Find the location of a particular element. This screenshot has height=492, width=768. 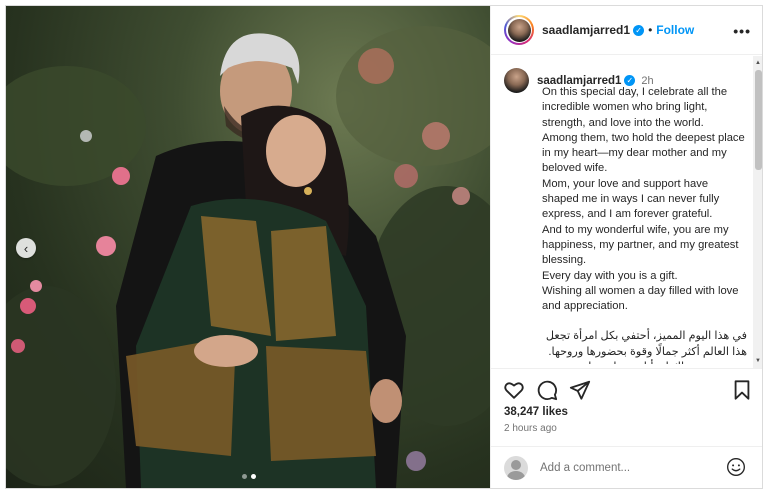

caption-line: Every day with you is a gift. is located at coordinates (610, 275).